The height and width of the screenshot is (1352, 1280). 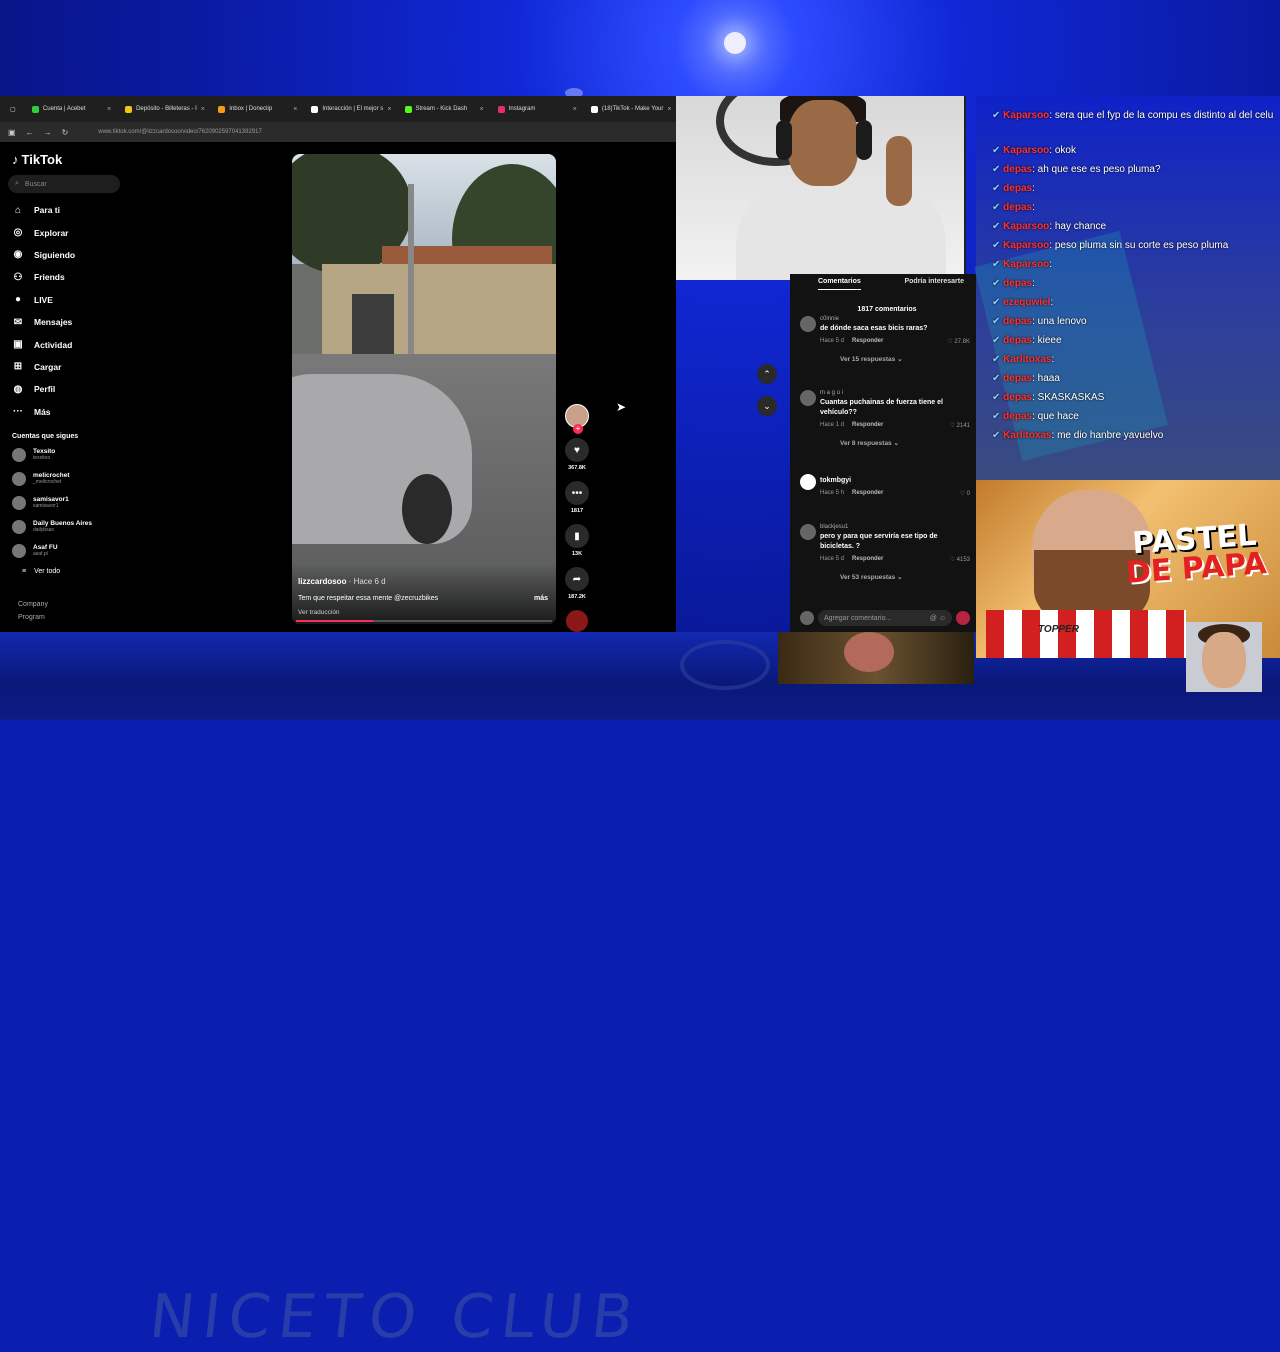 What do you see at coordinates (578, 429) in the screenshot?
I see `follow-plus-icon: +` at bounding box center [578, 429].